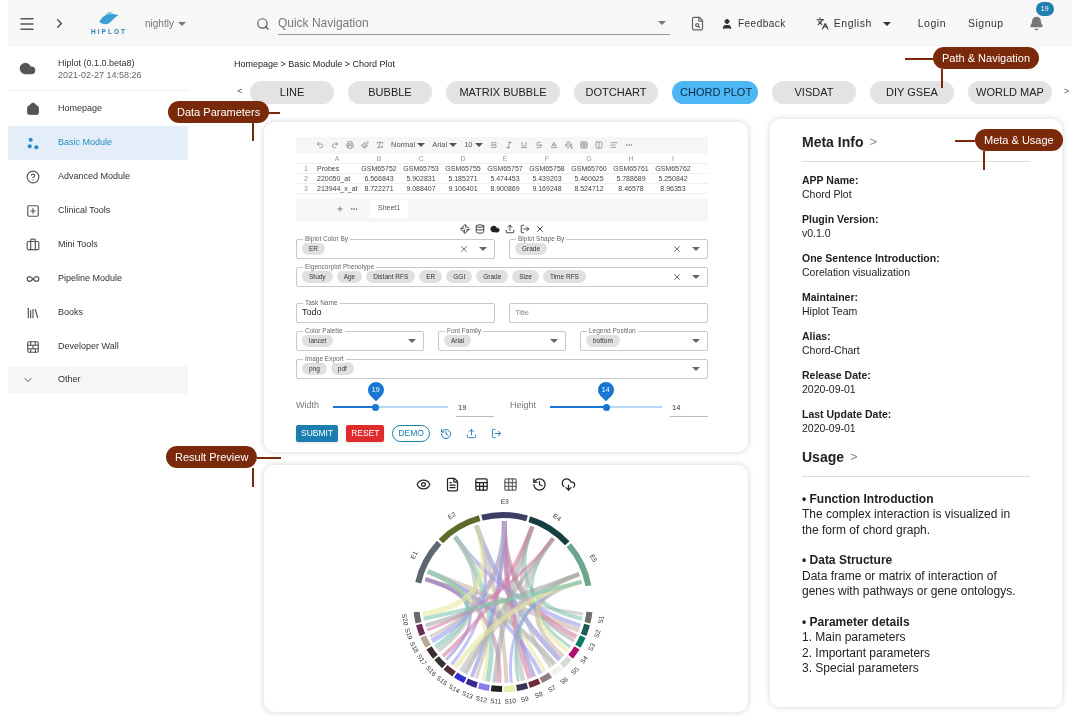 This screenshot has width=1080, height=727. What do you see at coordinates (823, 457) in the screenshot?
I see `usage-title: Usage` at bounding box center [823, 457].